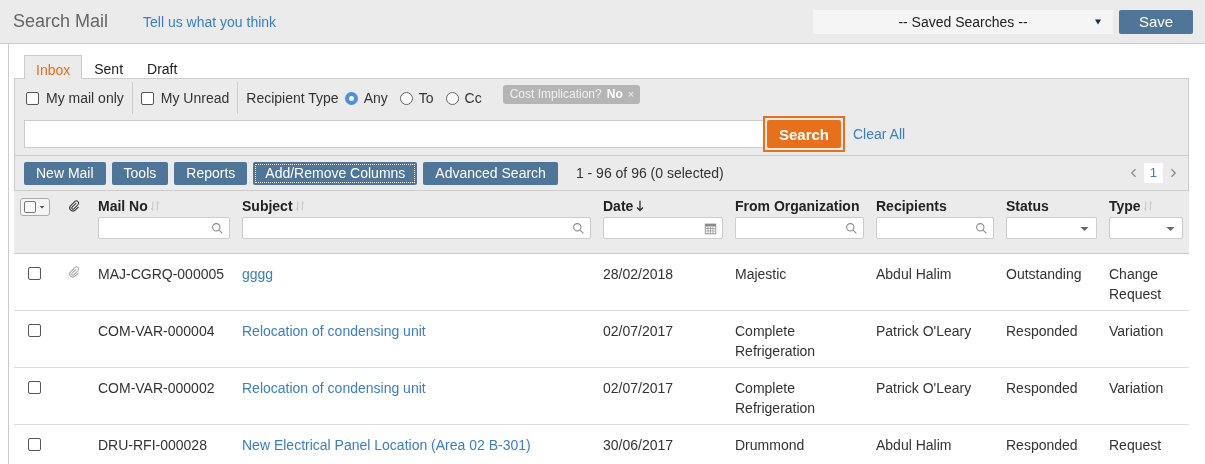 The image size is (1205, 464). I want to click on table-cell: Majestic, so click(761, 274).